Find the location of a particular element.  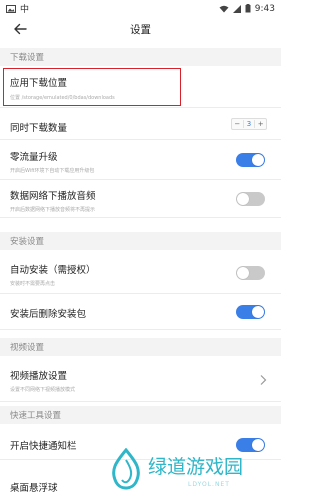

data-audio-desc: 开启后数据网络下播放音频将不再提示 is located at coordinates (53, 210).